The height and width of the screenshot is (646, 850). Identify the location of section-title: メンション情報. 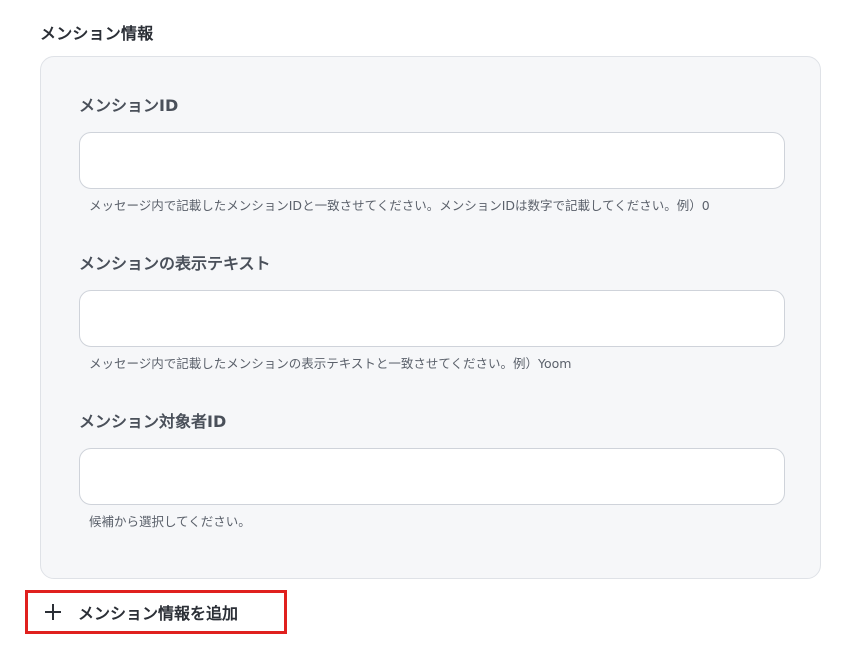
(97, 33).